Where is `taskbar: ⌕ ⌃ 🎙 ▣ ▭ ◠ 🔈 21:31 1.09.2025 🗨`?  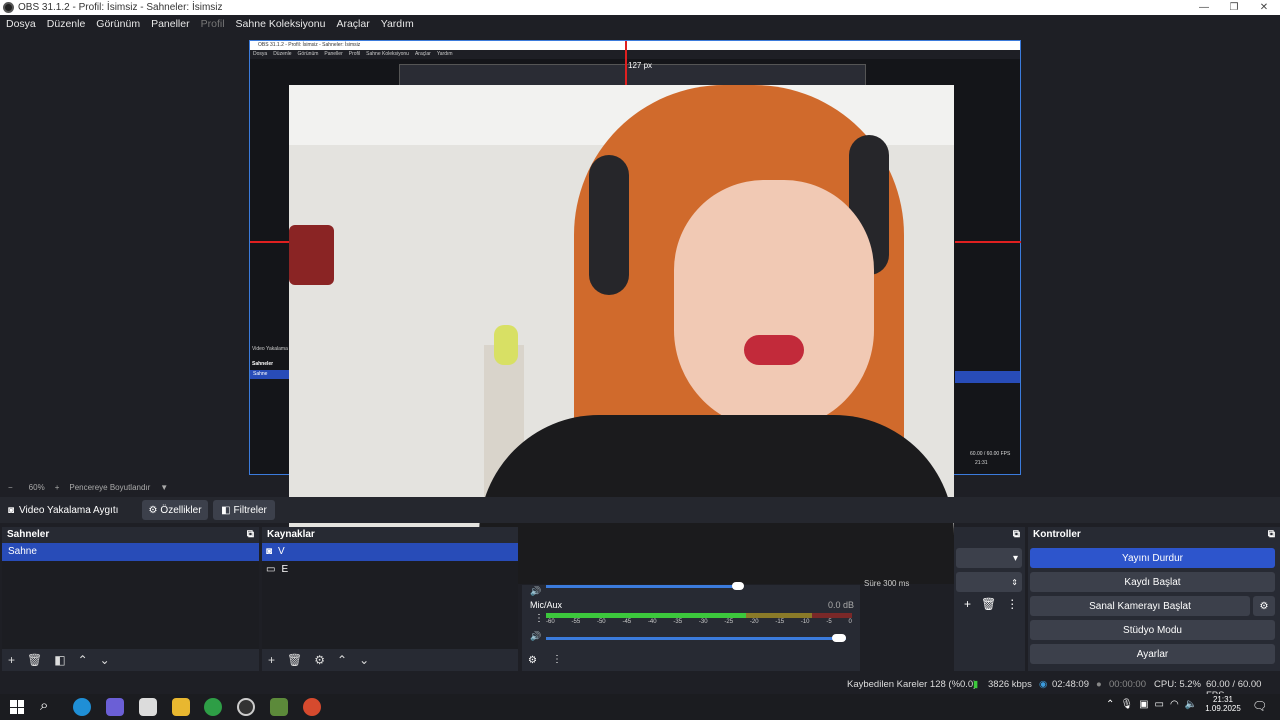 taskbar: ⌕ ⌃ 🎙 ▣ ▭ ◠ 🔈 21:31 1.09.2025 🗨 is located at coordinates (640, 707).